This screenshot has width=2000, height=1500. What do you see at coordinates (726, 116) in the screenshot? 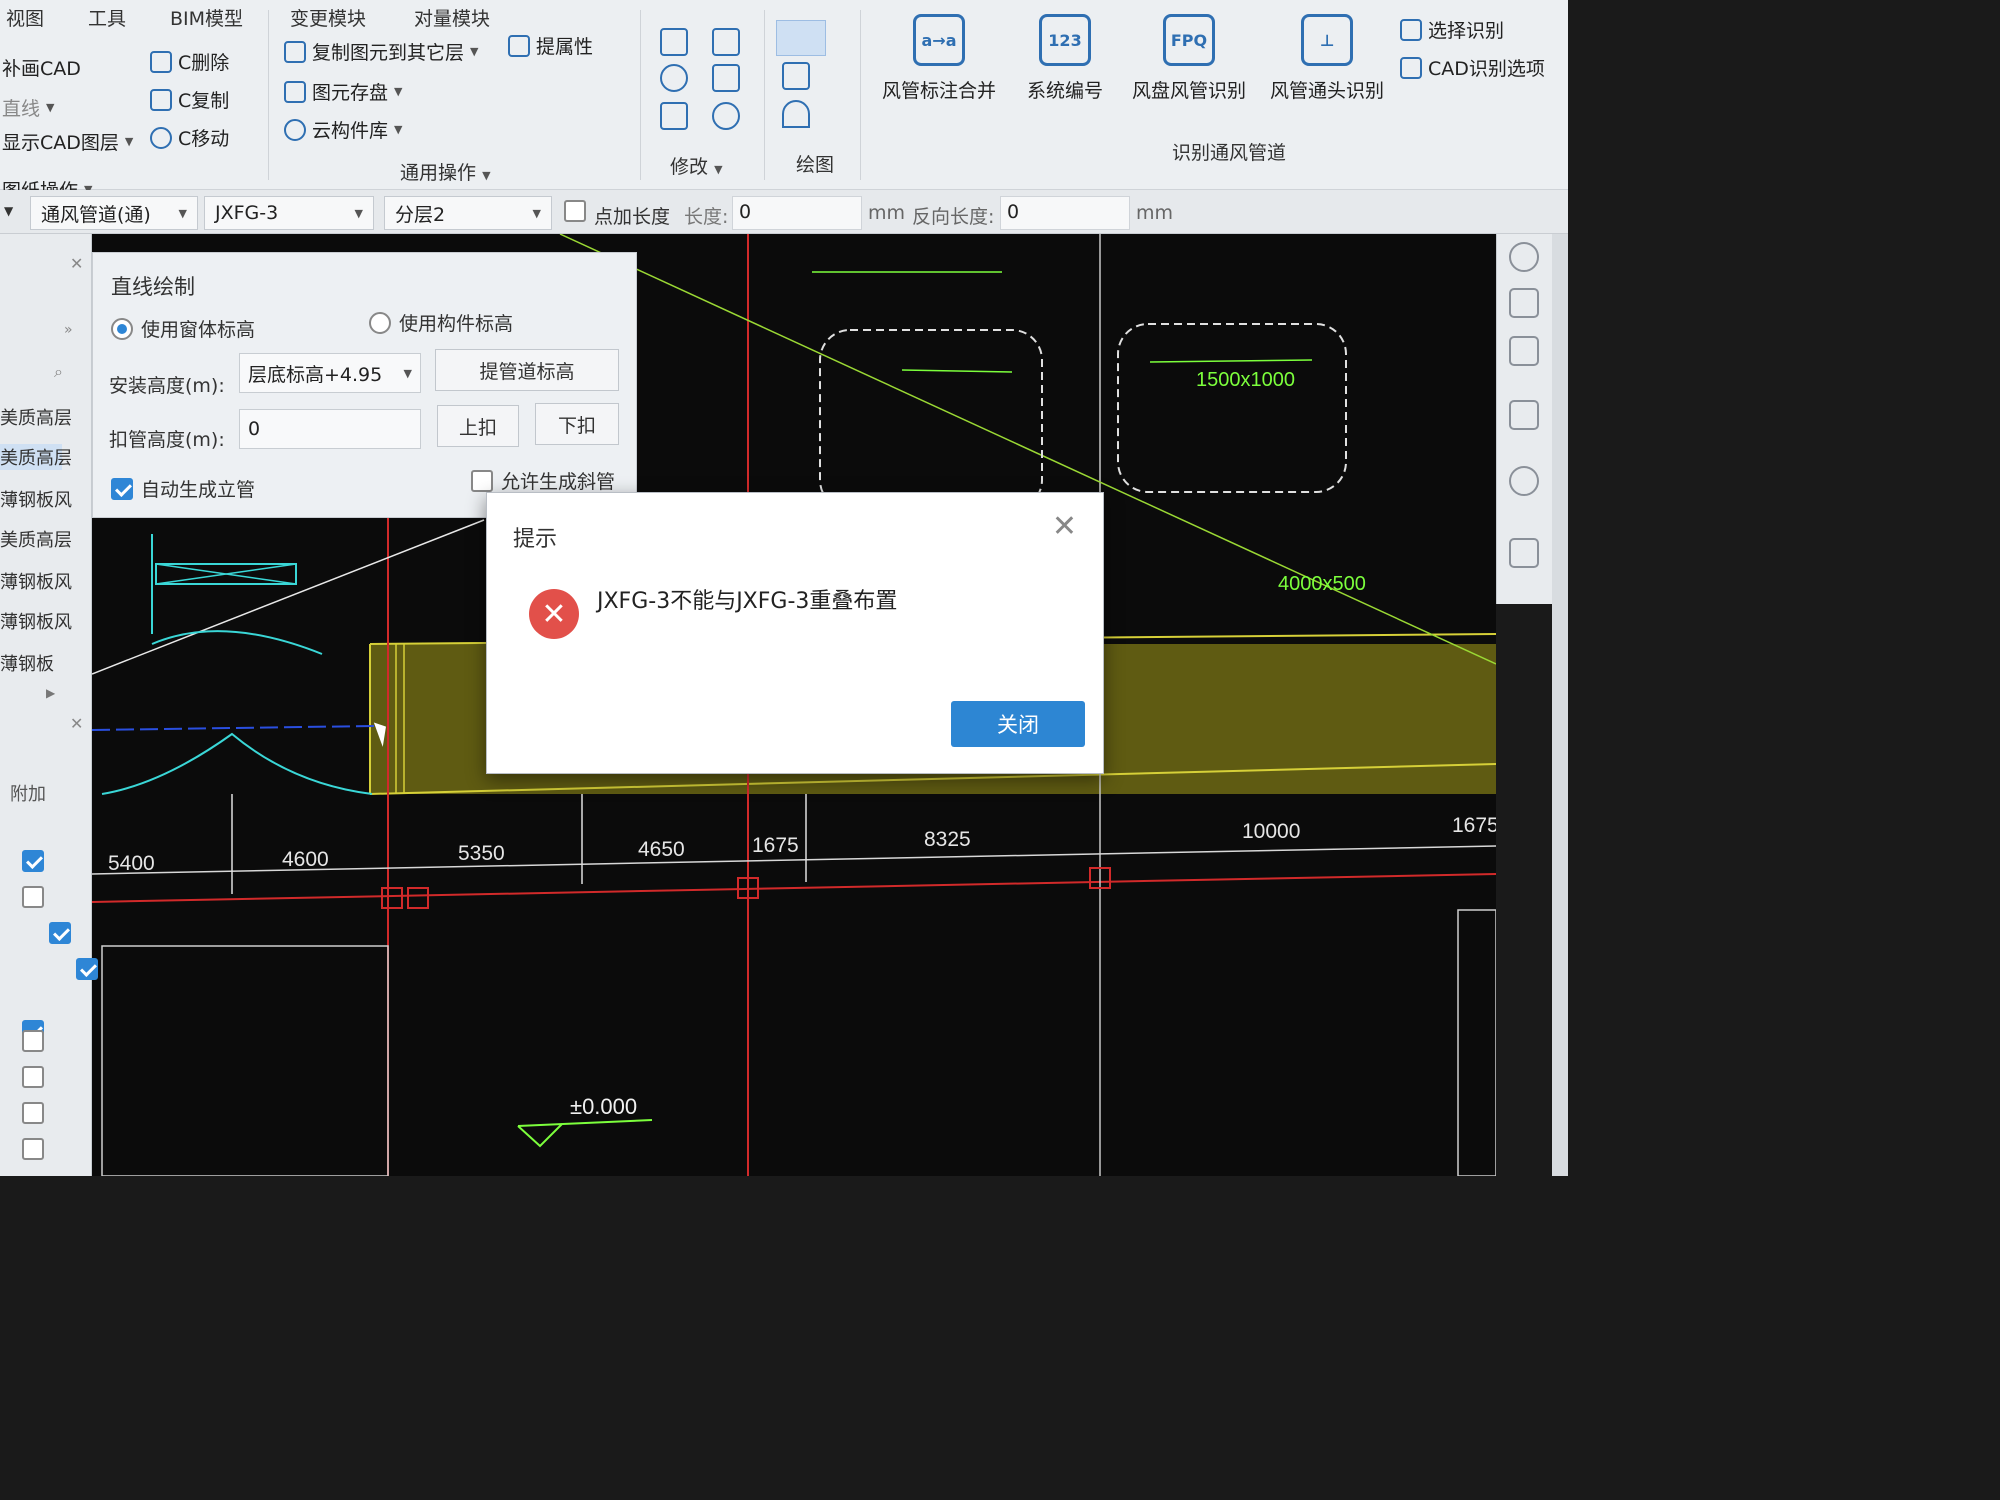
I see `rotate-icon` at bounding box center [726, 116].